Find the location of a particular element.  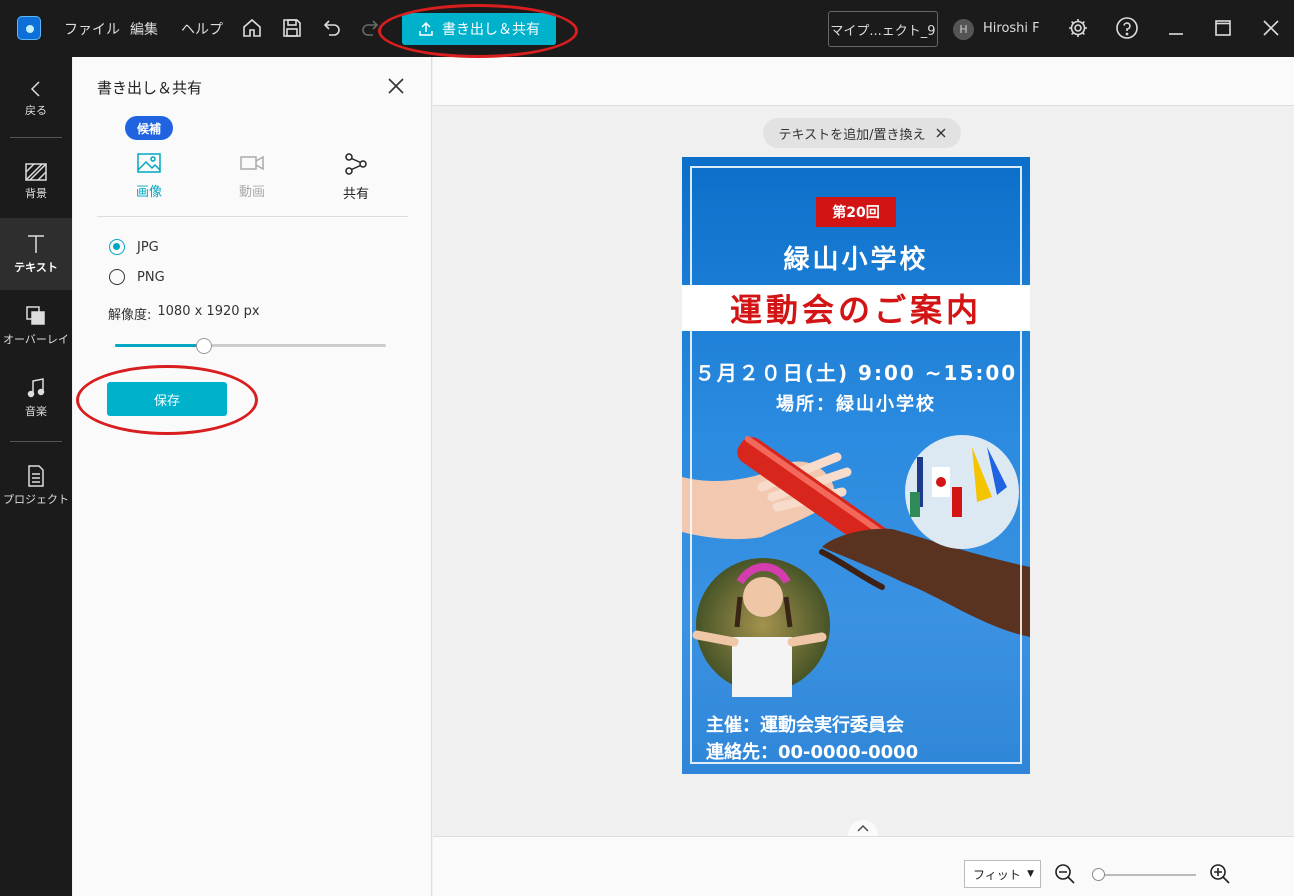

save-button: 保存 is located at coordinates (167, 399).